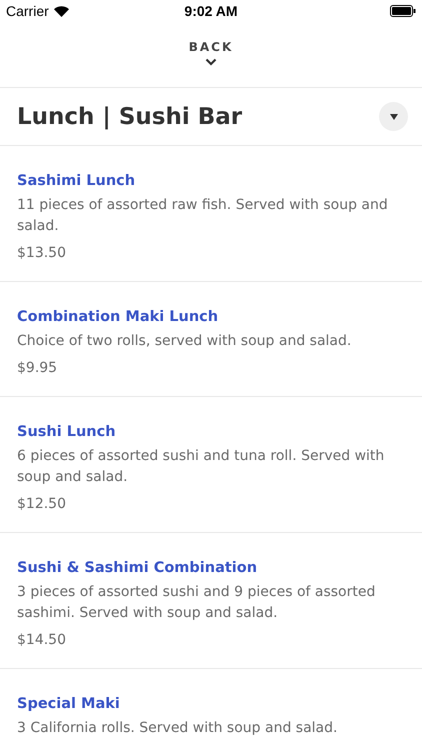 This screenshot has width=422, height=750. Describe the element at coordinates (211, 11) in the screenshot. I see `clock: 9:02 AM` at that location.